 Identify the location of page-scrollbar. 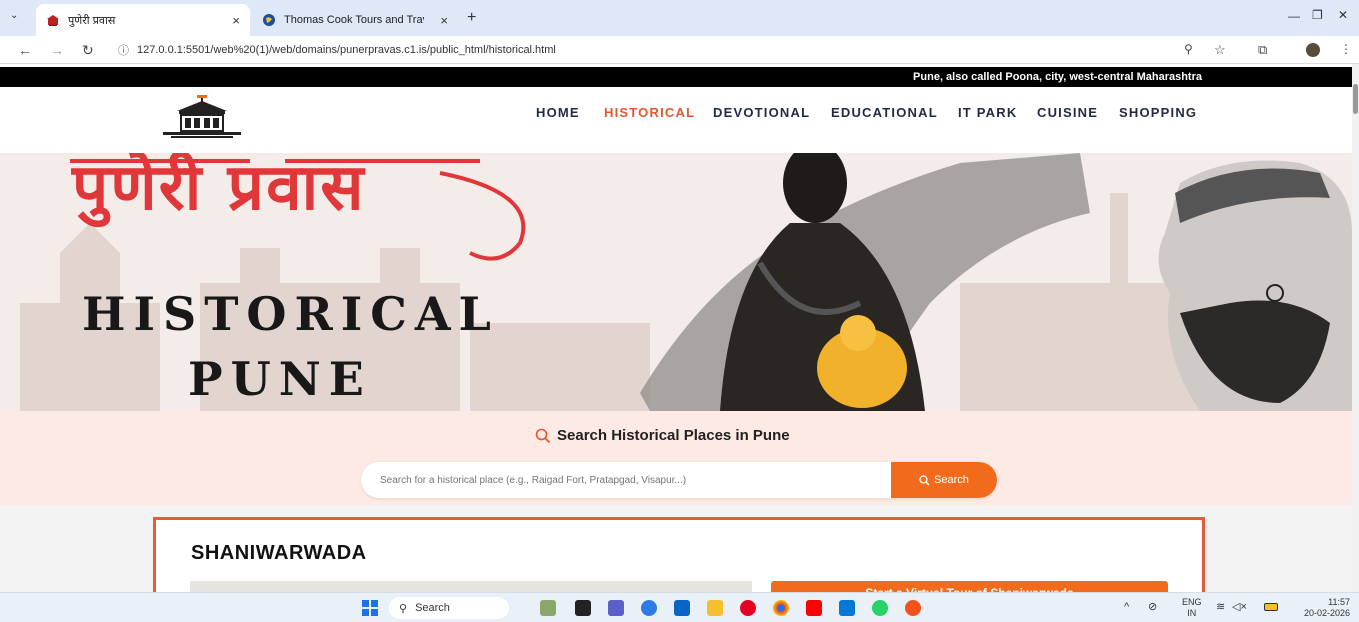
(1355, 328).